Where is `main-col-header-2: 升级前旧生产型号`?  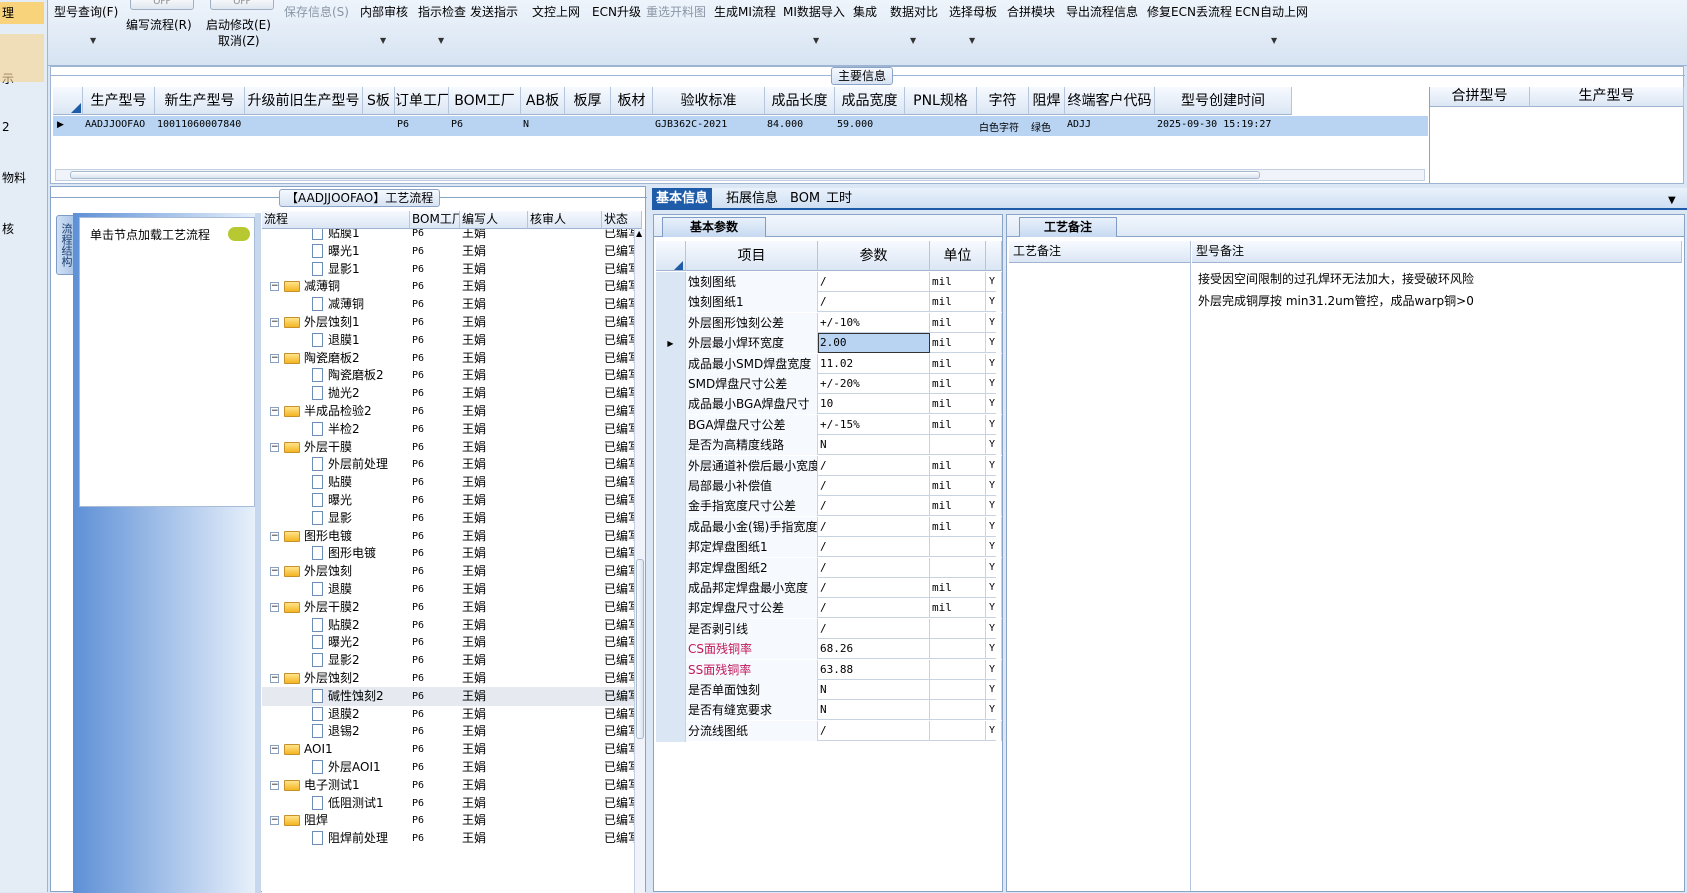
main-col-header-2: 升级前旧生产型号 is located at coordinates (304, 101).